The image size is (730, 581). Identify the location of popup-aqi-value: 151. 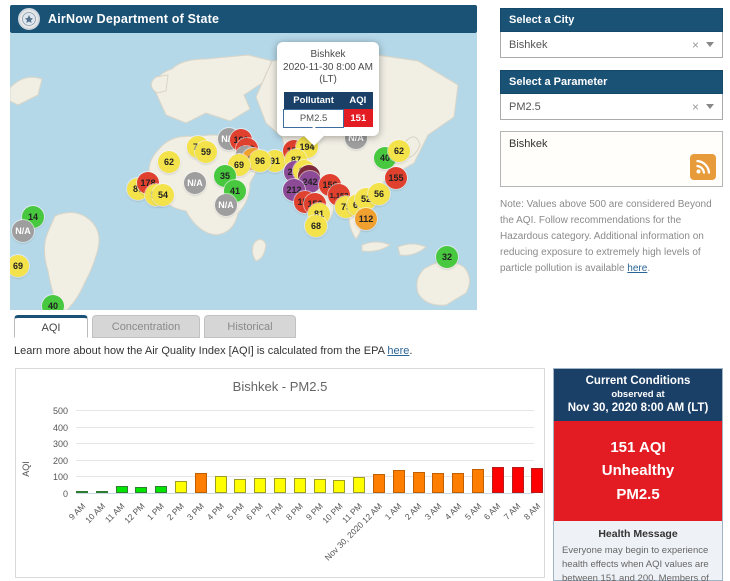
(358, 118).